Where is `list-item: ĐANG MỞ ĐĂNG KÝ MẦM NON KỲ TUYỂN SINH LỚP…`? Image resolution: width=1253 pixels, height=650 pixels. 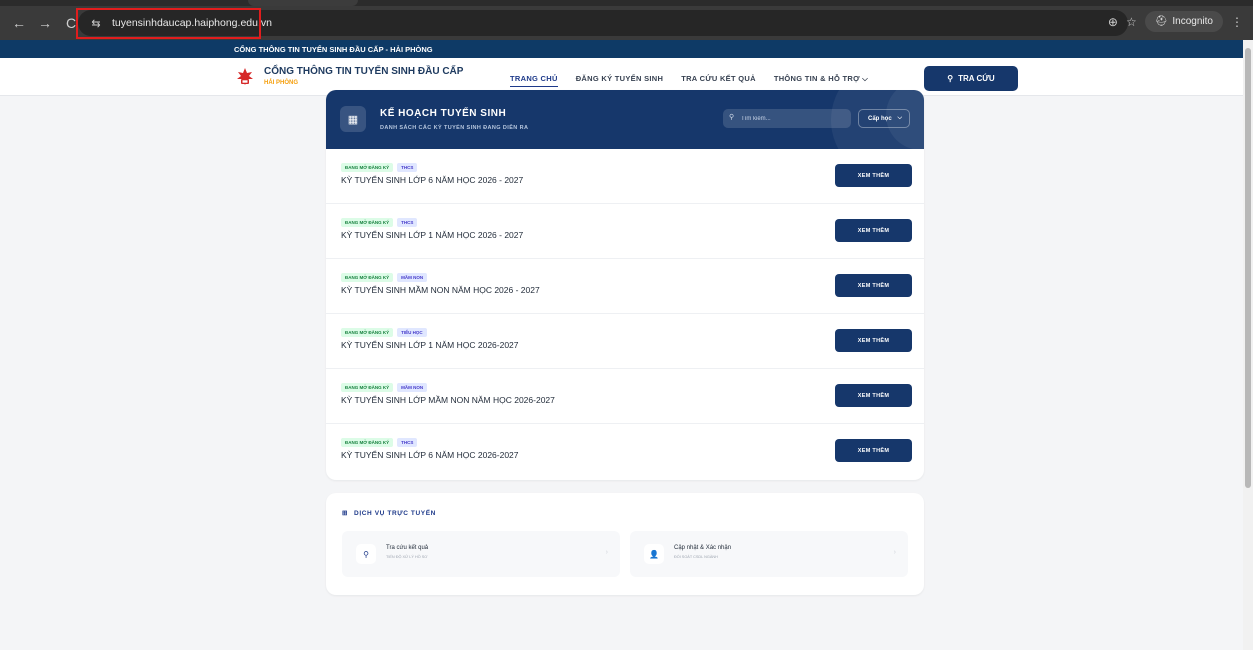 list-item: ĐANG MỞ ĐĂNG KÝ MẦM NON KỲ TUYỂN SINH LỚP… is located at coordinates (625, 396).